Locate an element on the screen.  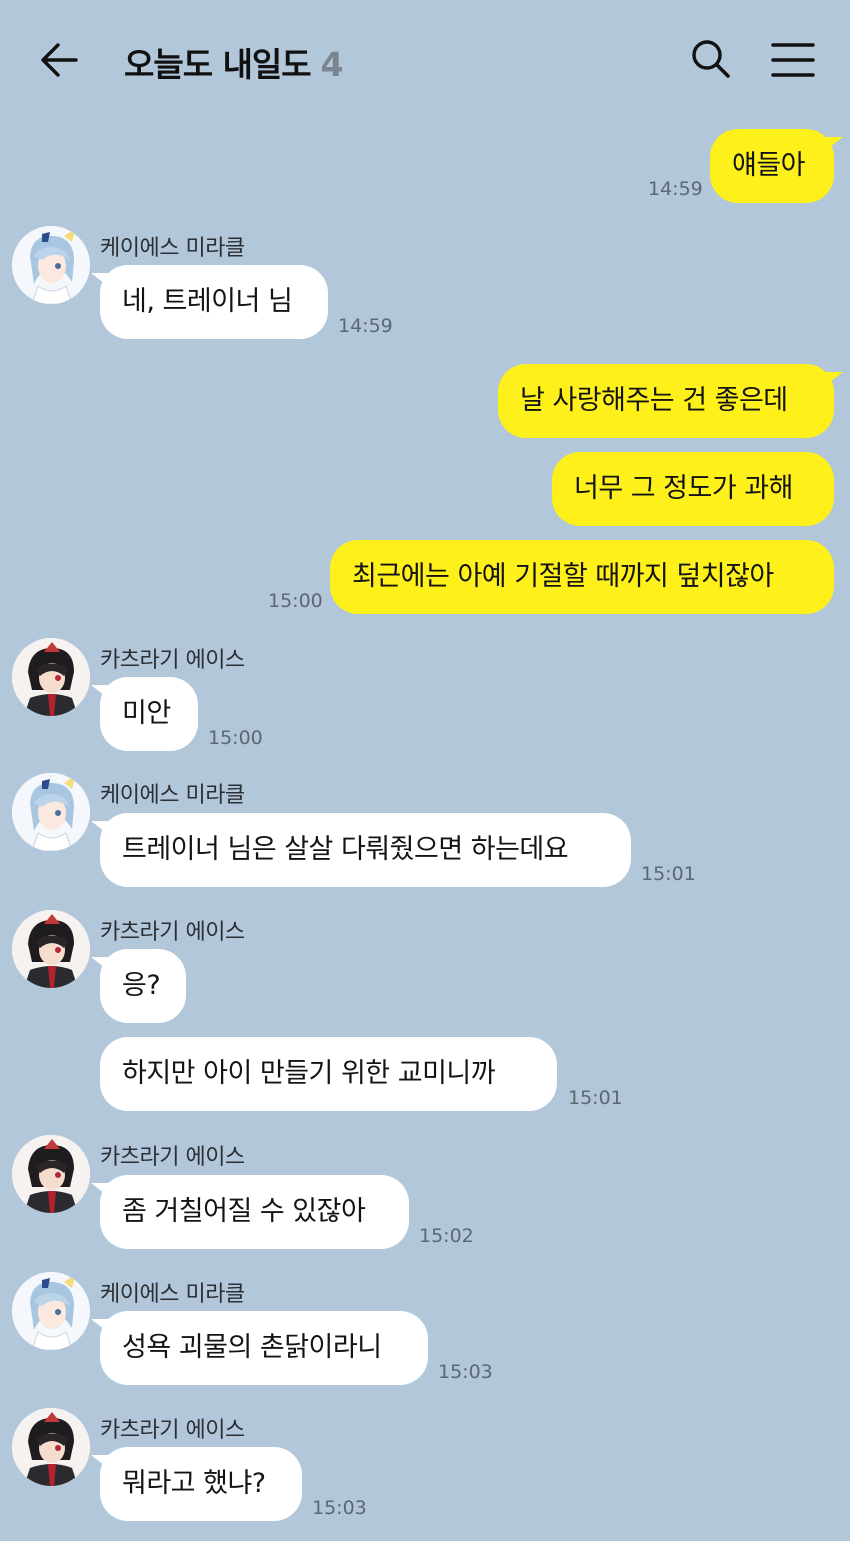
message-text: 얘들아 is located at coordinates (769, 165).